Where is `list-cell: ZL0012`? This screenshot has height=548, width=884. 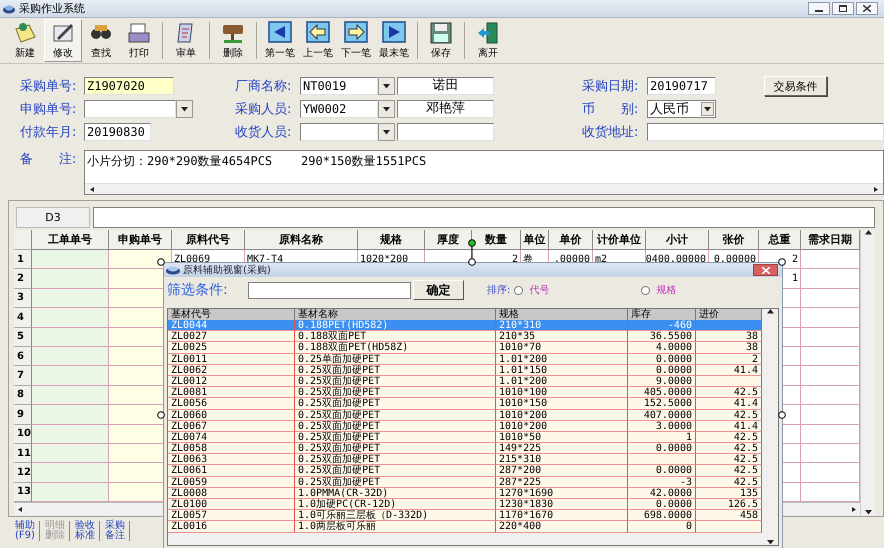
list-cell: ZL0012 is located at coordinates (231, 382).